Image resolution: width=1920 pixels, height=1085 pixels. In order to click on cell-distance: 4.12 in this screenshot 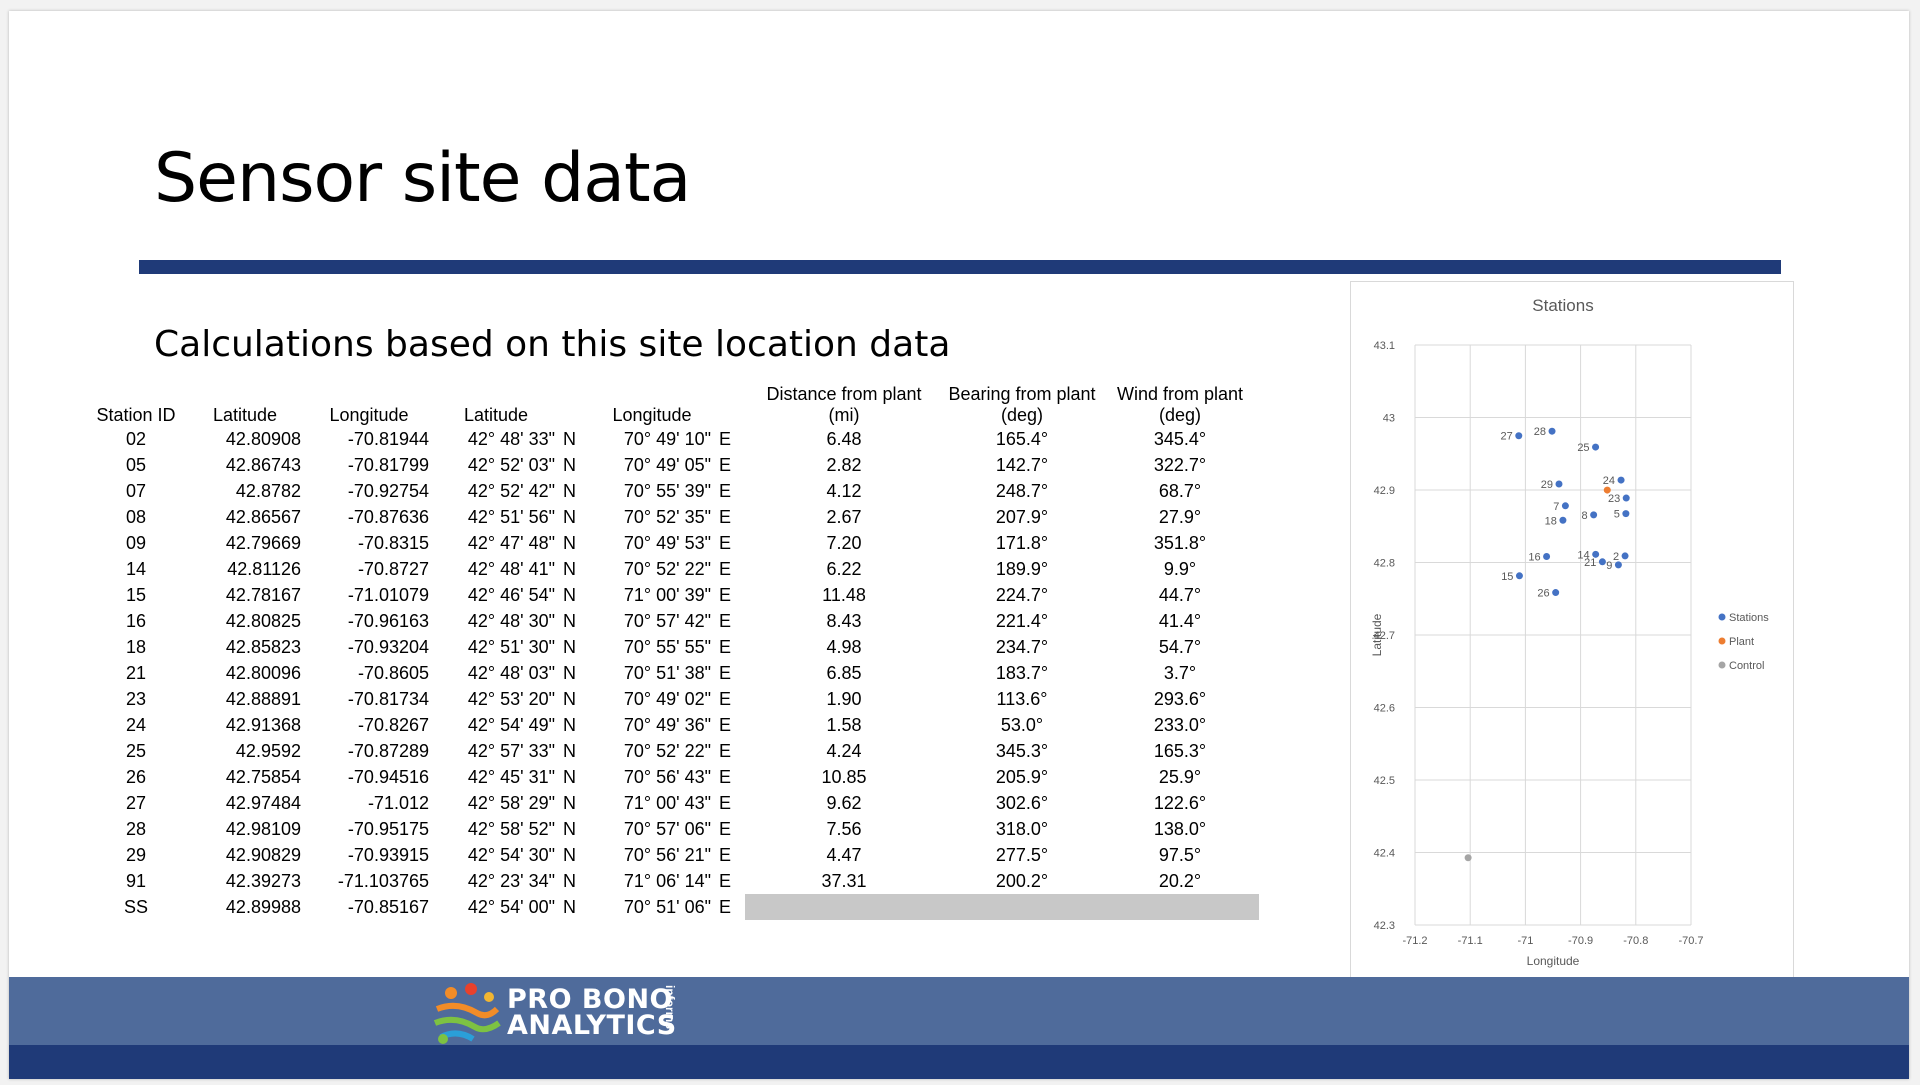, I will do `click(844, 490)`.